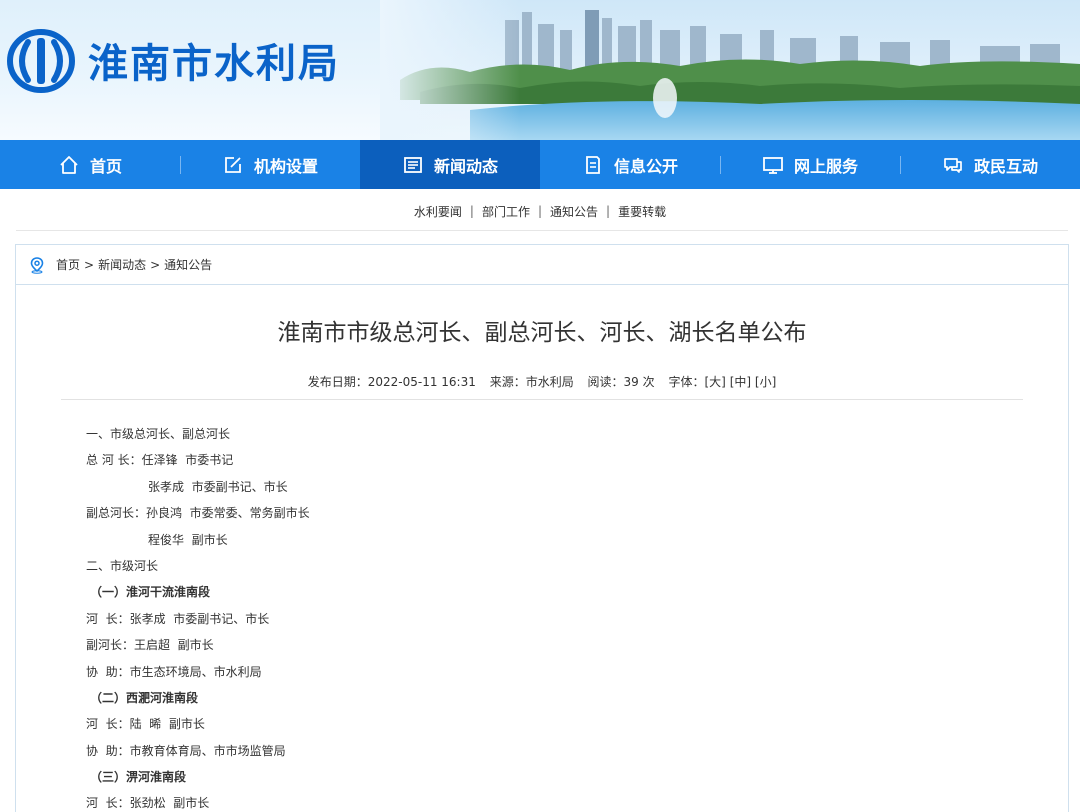 This screenshot has width=1080, height=812. What do you see at coordinates (506, 211) in the screenshot?
I see `subnav-item-department-work: 部门工作` at bounding box center [506, 211].